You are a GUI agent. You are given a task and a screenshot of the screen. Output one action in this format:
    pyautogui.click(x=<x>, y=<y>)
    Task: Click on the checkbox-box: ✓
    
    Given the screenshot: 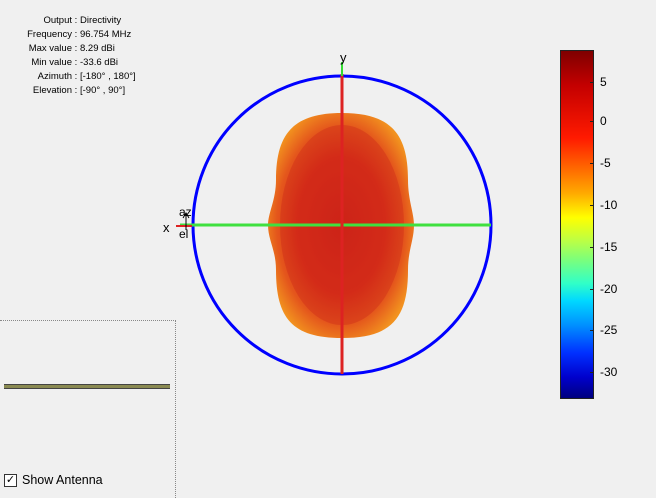 What is the action you would take?
    pyautogui.click(x=10, y=480)
    